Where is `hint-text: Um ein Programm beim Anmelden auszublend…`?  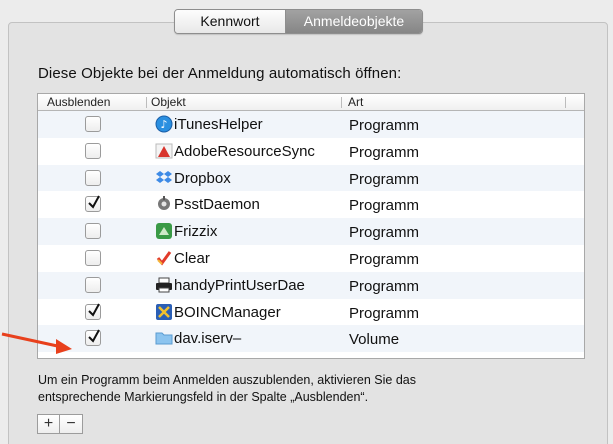 hint-text: Um ein Programm beim Anmelden auszublend… is located at coordinates (298, 389).